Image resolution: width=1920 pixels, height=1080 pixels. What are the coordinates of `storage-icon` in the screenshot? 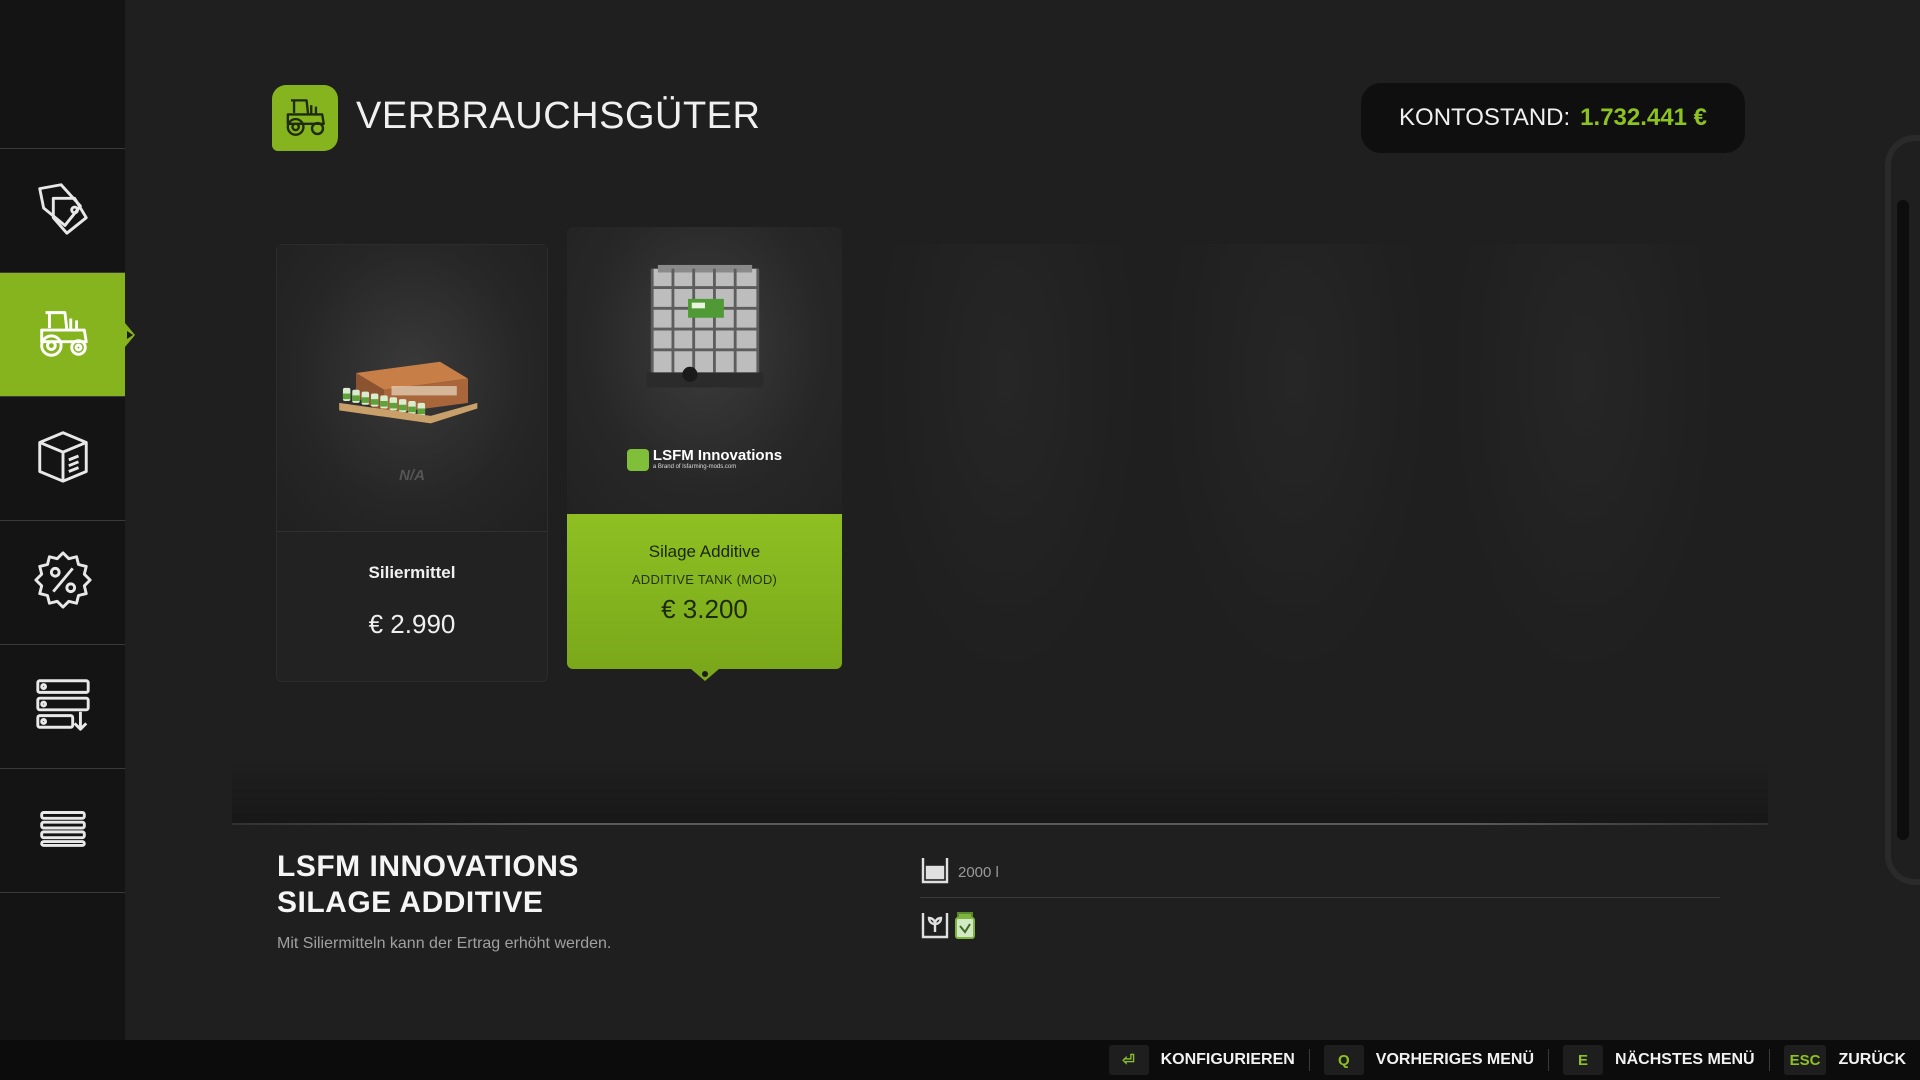 It's located at (63, 706).